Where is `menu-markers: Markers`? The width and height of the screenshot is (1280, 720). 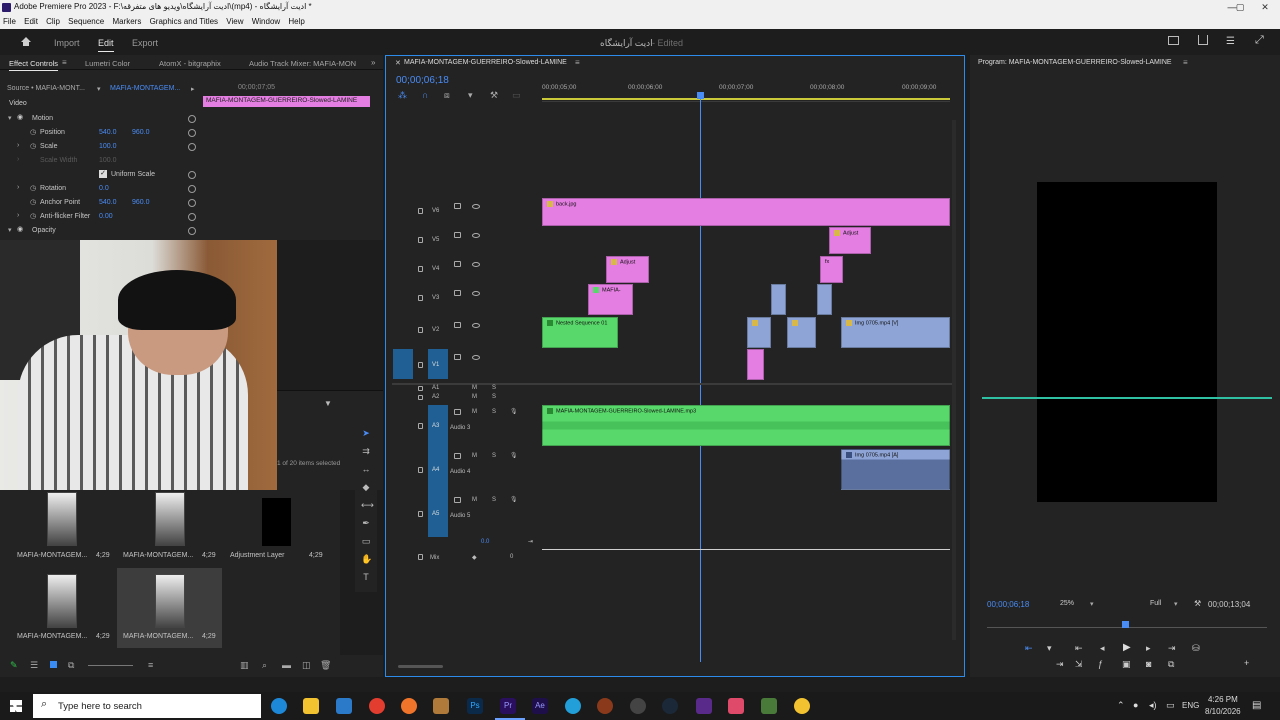 menu-markers: Markers is located at coordinates (126, 20).